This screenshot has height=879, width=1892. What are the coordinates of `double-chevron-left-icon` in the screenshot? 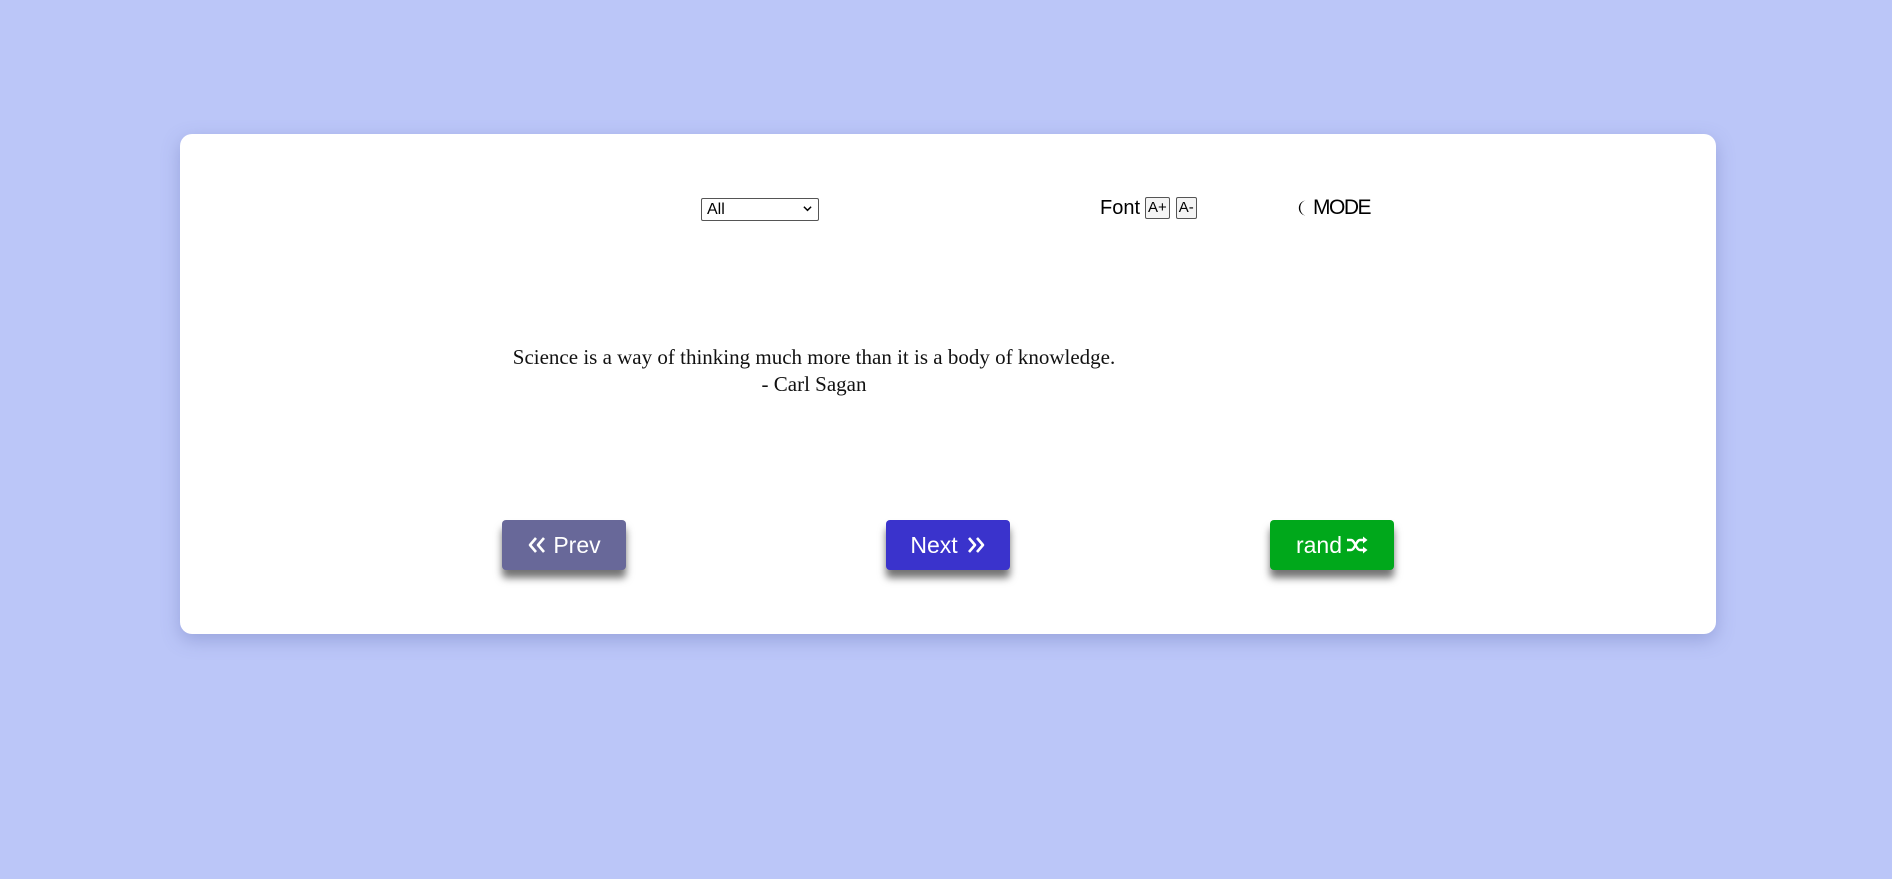 It's located at (537, 545).